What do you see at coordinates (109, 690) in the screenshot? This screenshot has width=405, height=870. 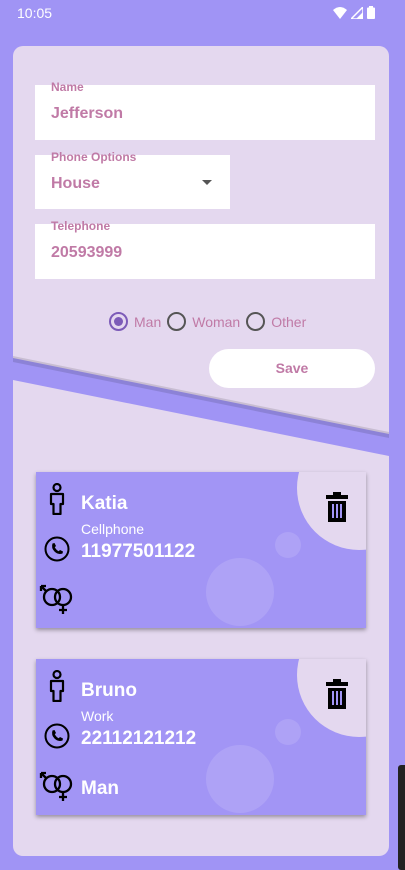 I see `contact-name: Bruno` at bounding box center [109, 690].